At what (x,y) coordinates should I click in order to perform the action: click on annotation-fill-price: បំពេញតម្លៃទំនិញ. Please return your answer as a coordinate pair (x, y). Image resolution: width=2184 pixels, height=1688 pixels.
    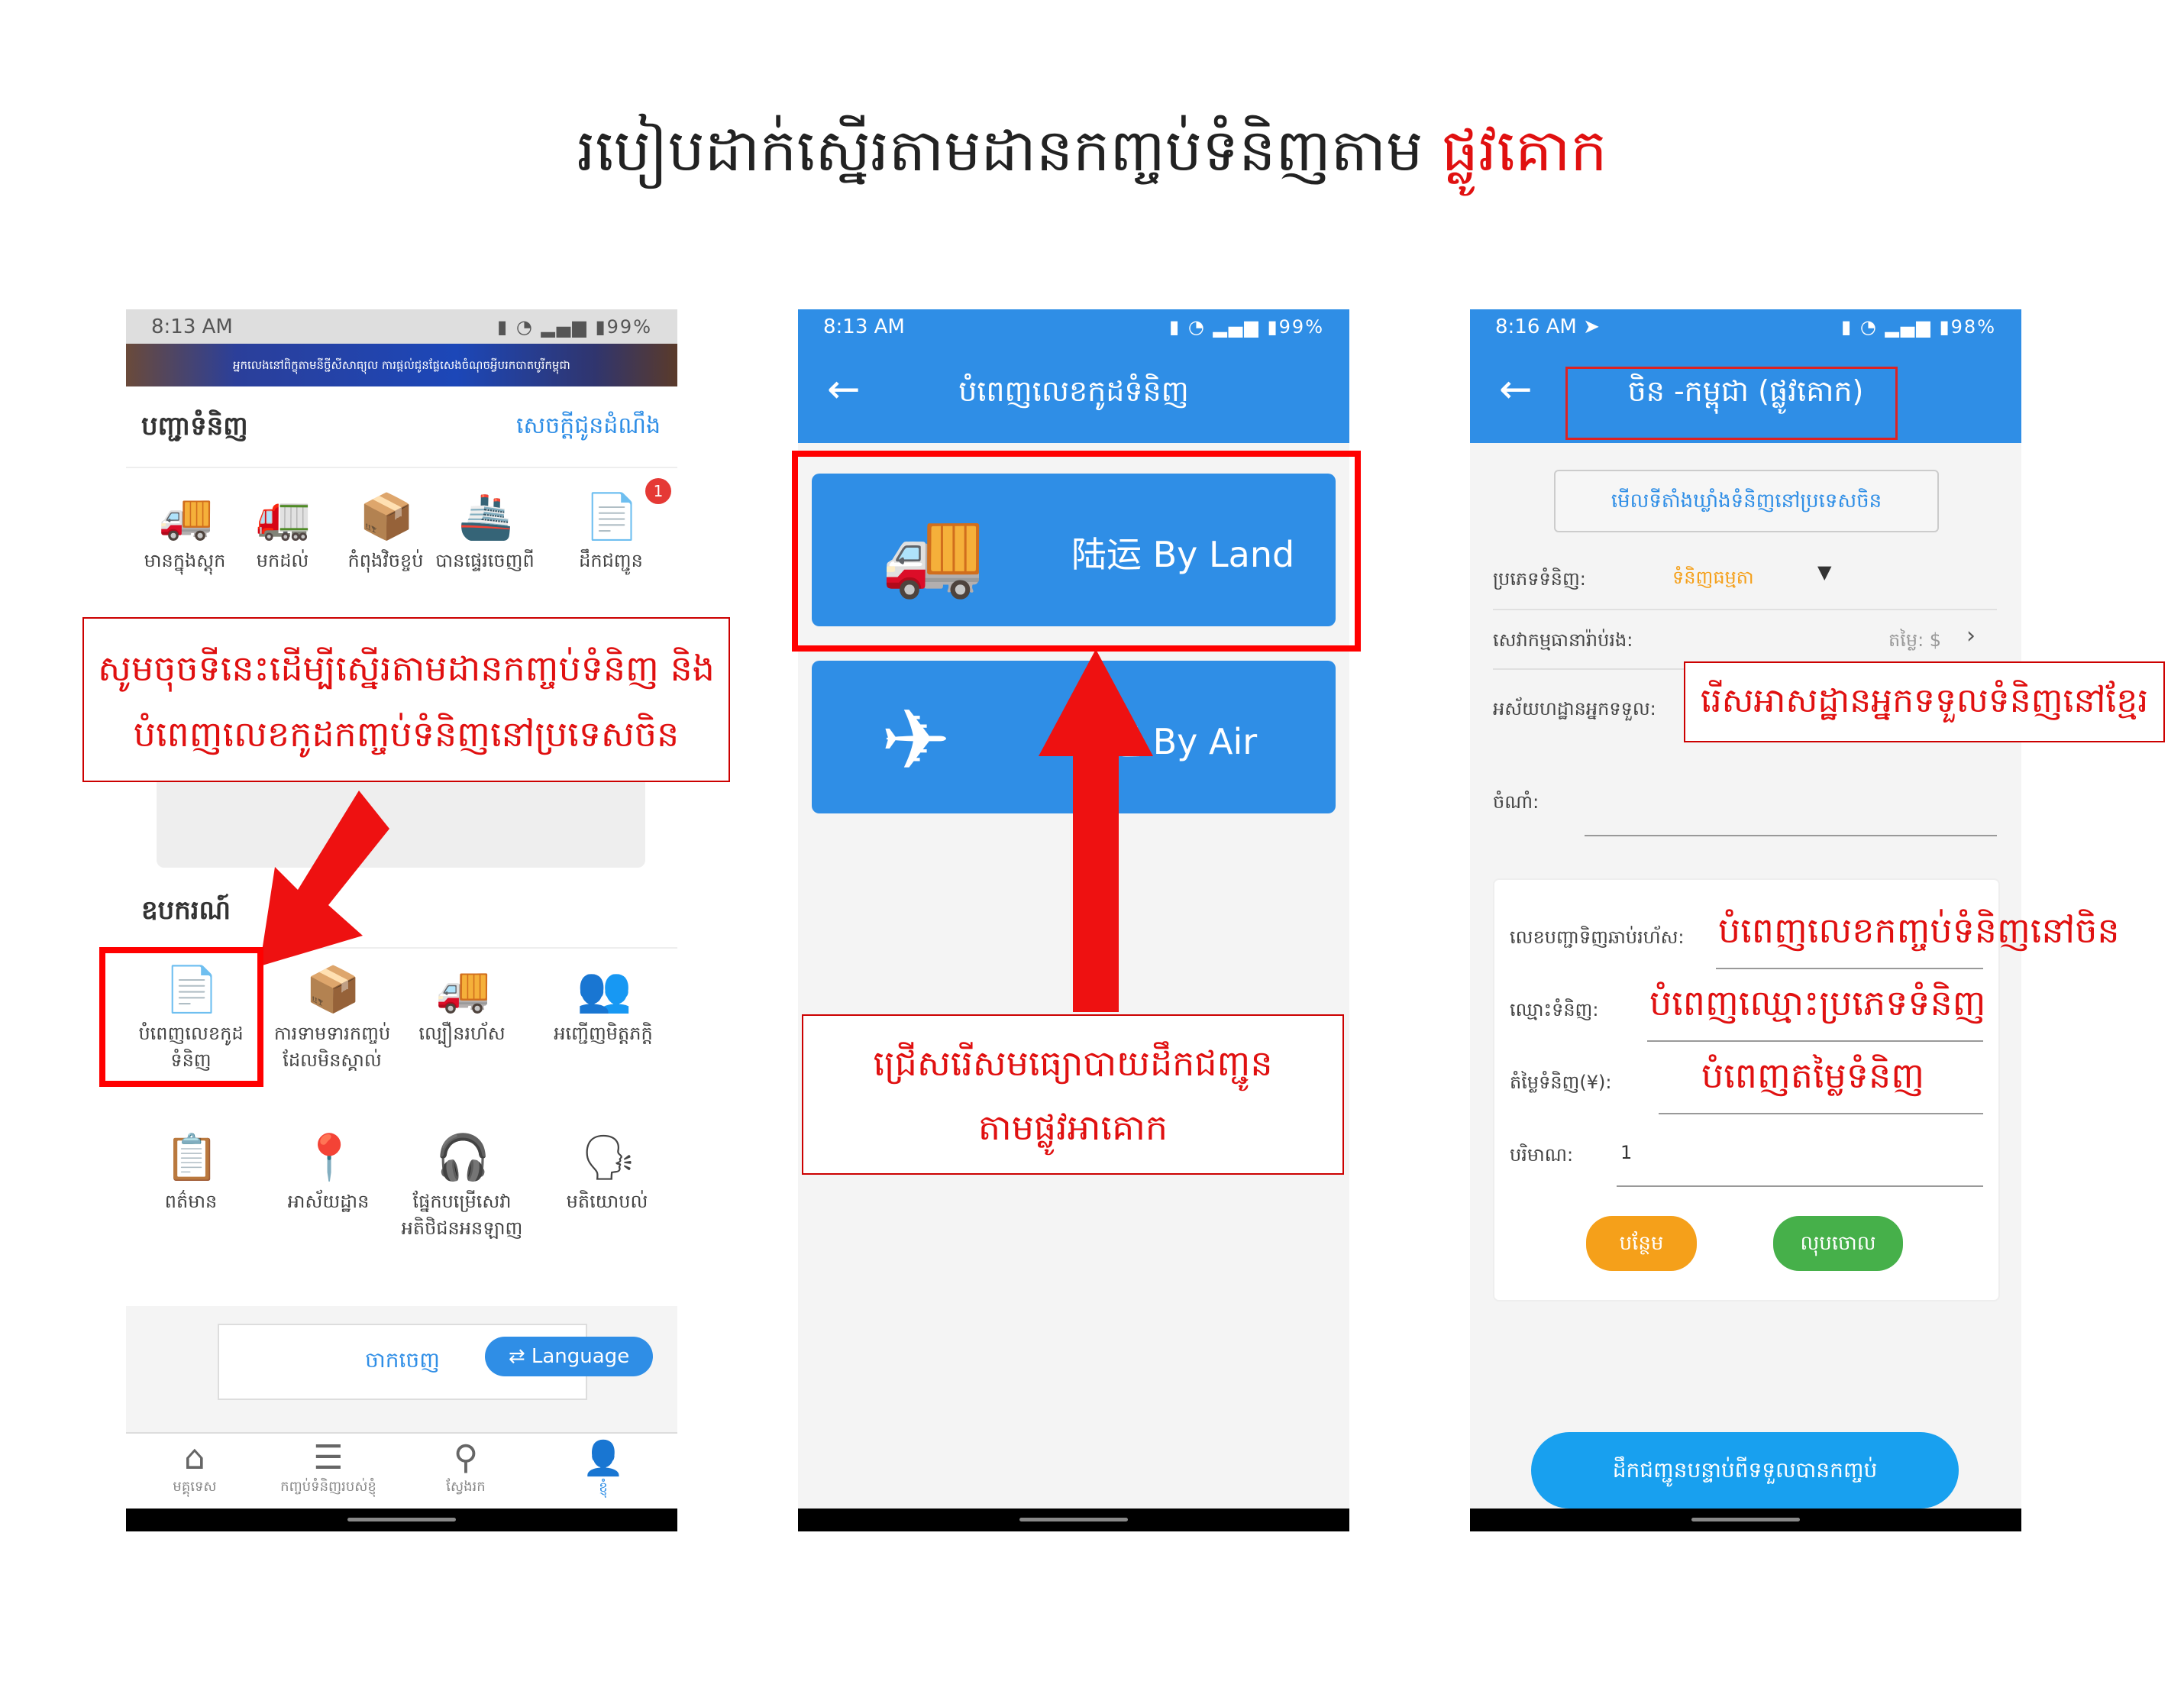
    Looking at the image, I should click on (1812, 1075).